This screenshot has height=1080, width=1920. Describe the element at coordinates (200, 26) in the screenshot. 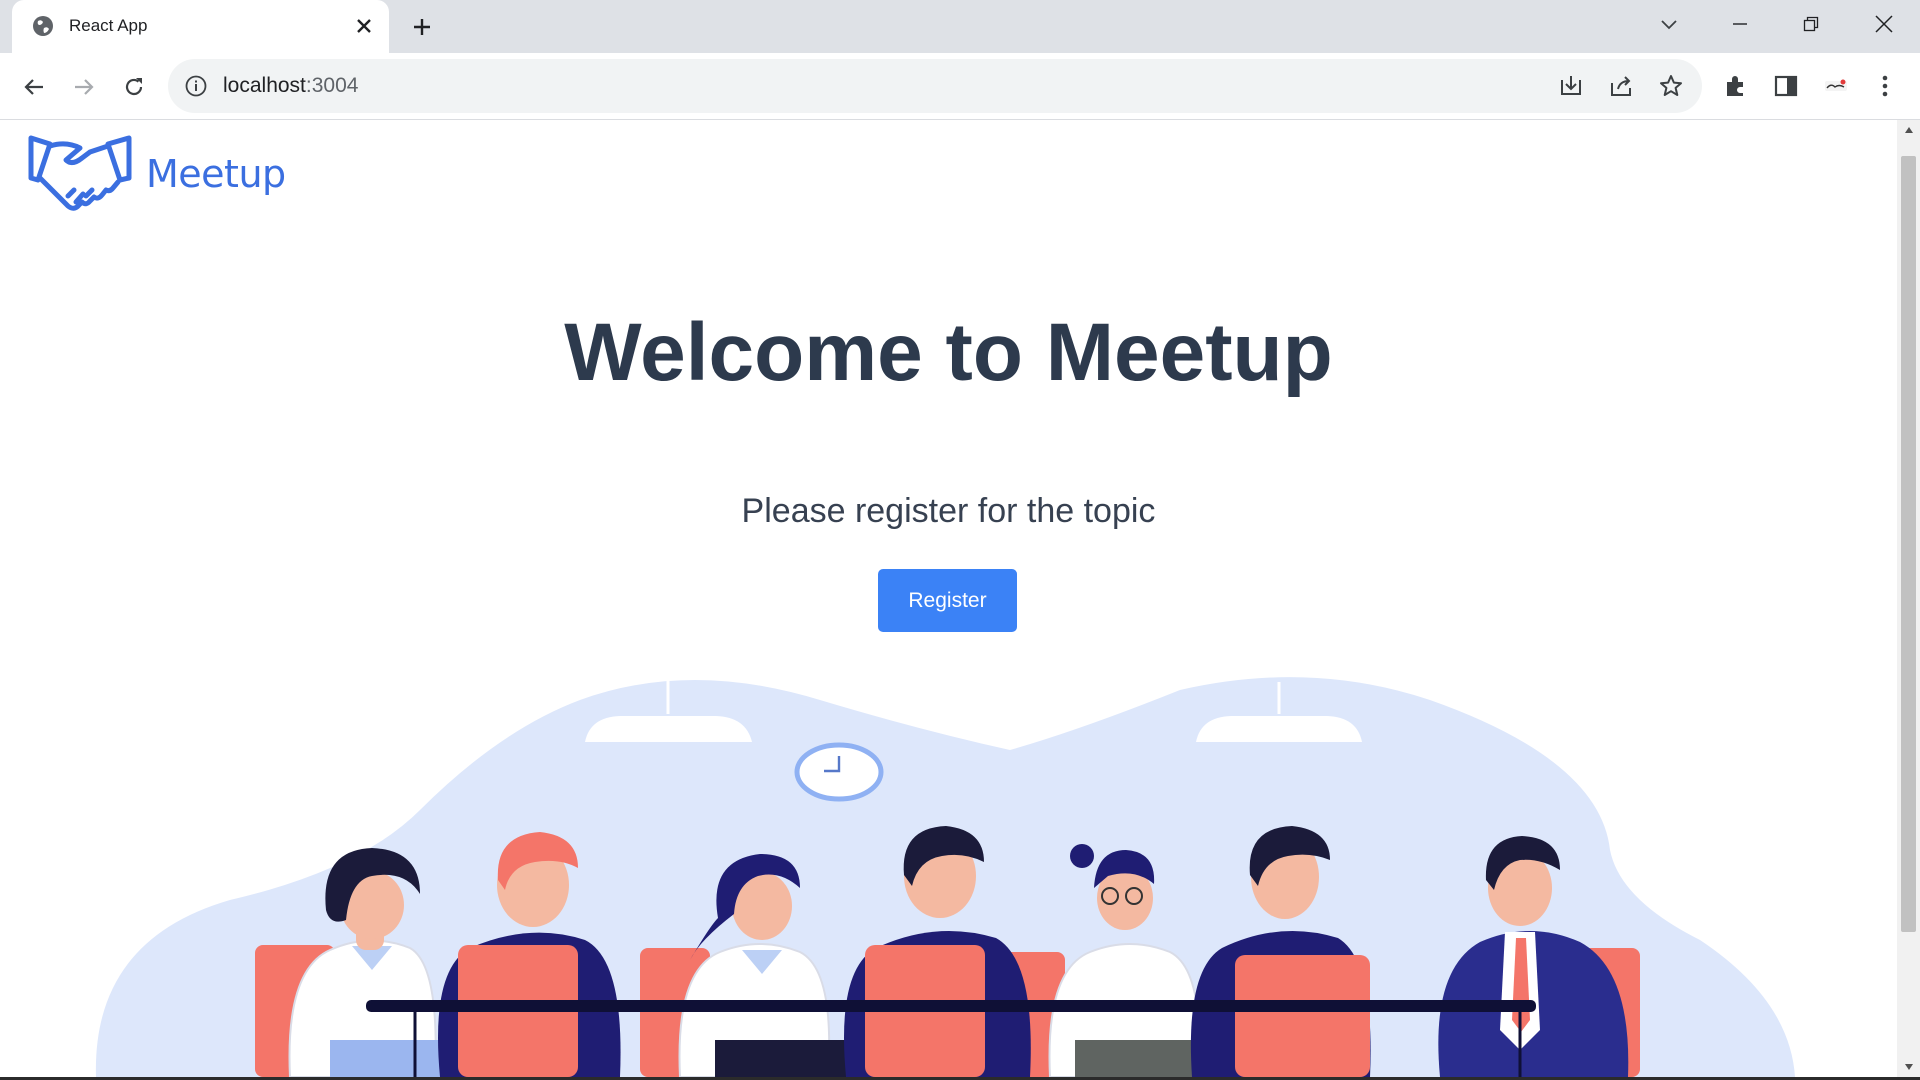

I see `browser-tab: React App` at that location.